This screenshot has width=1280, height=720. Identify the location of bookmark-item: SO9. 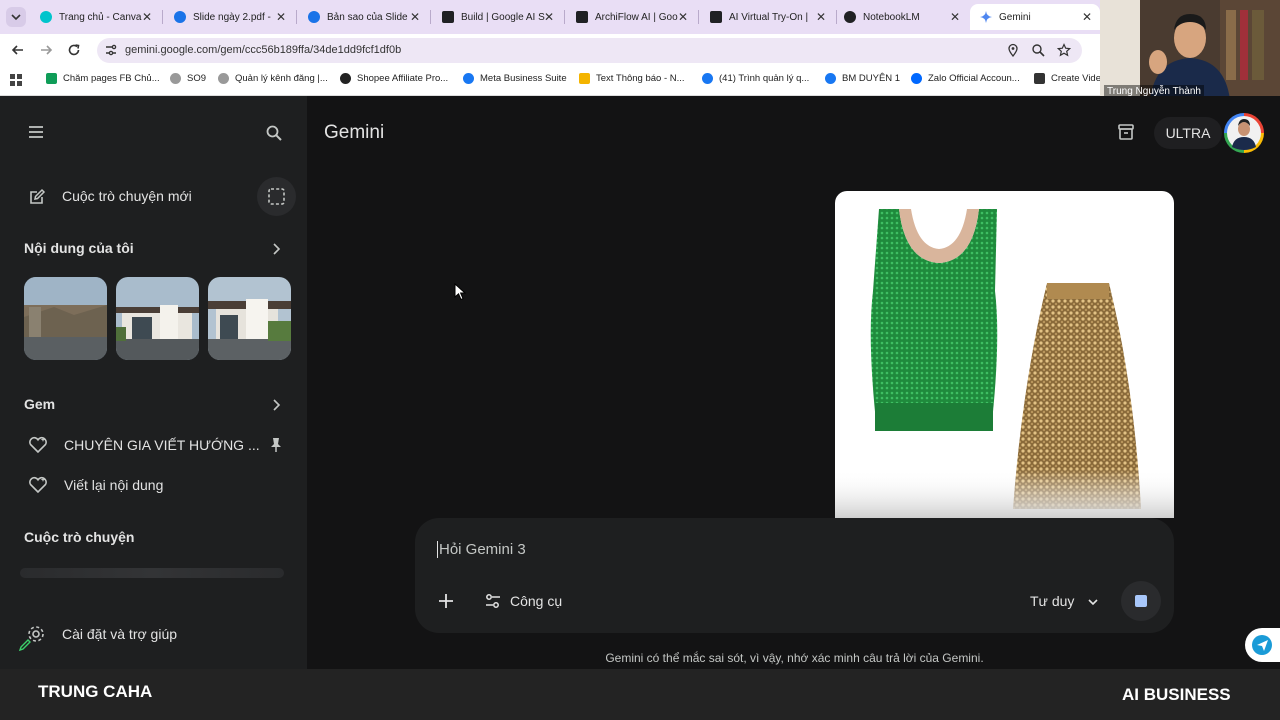
(188, 78).